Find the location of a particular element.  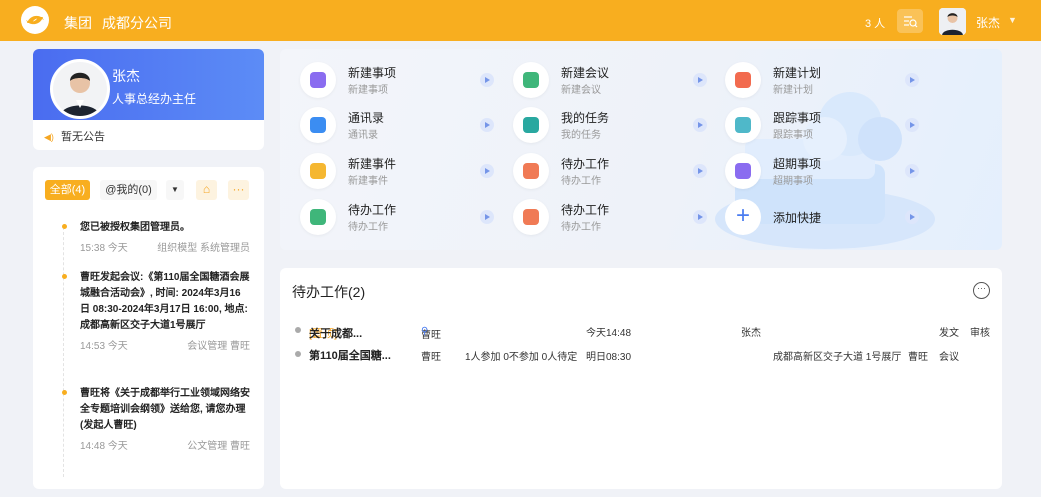

event-icon is located at coordinates (318, 171).